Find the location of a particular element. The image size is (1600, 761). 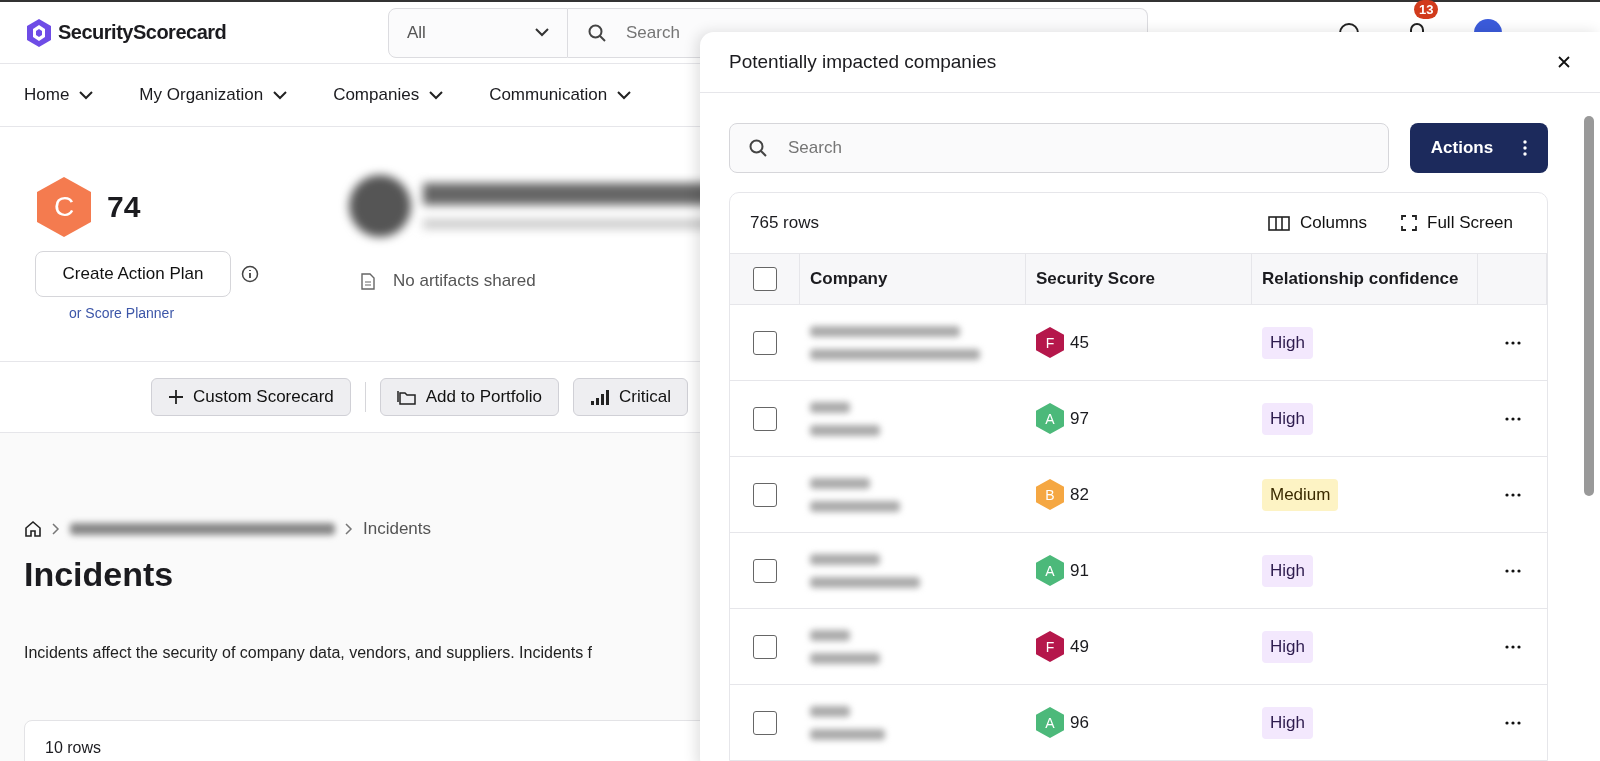

column-header: Relationship confidence is located at coordinates (1365, 279).